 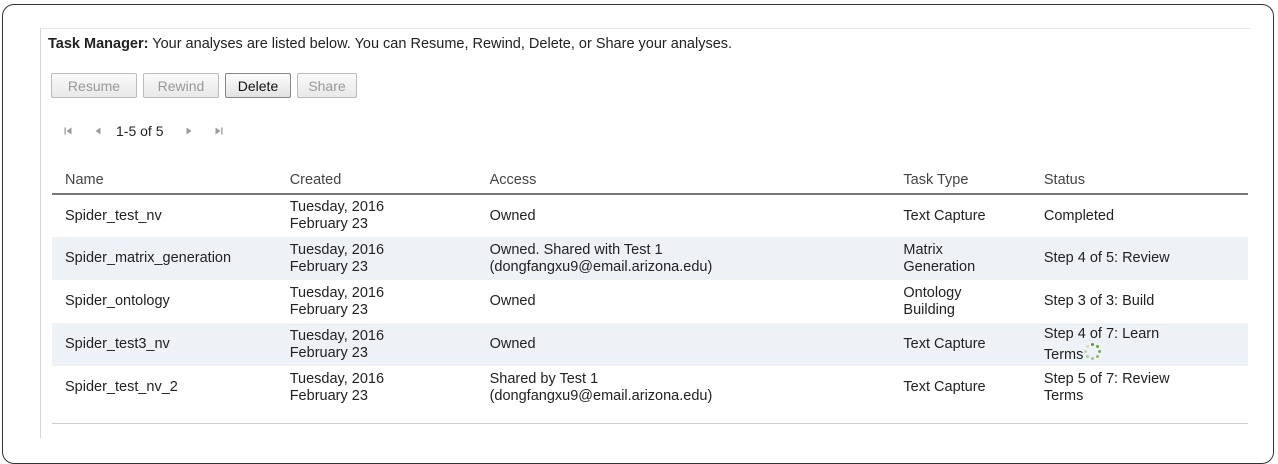 I want to click on column-header-task-type: Task Type, so click(x=973, y=181).